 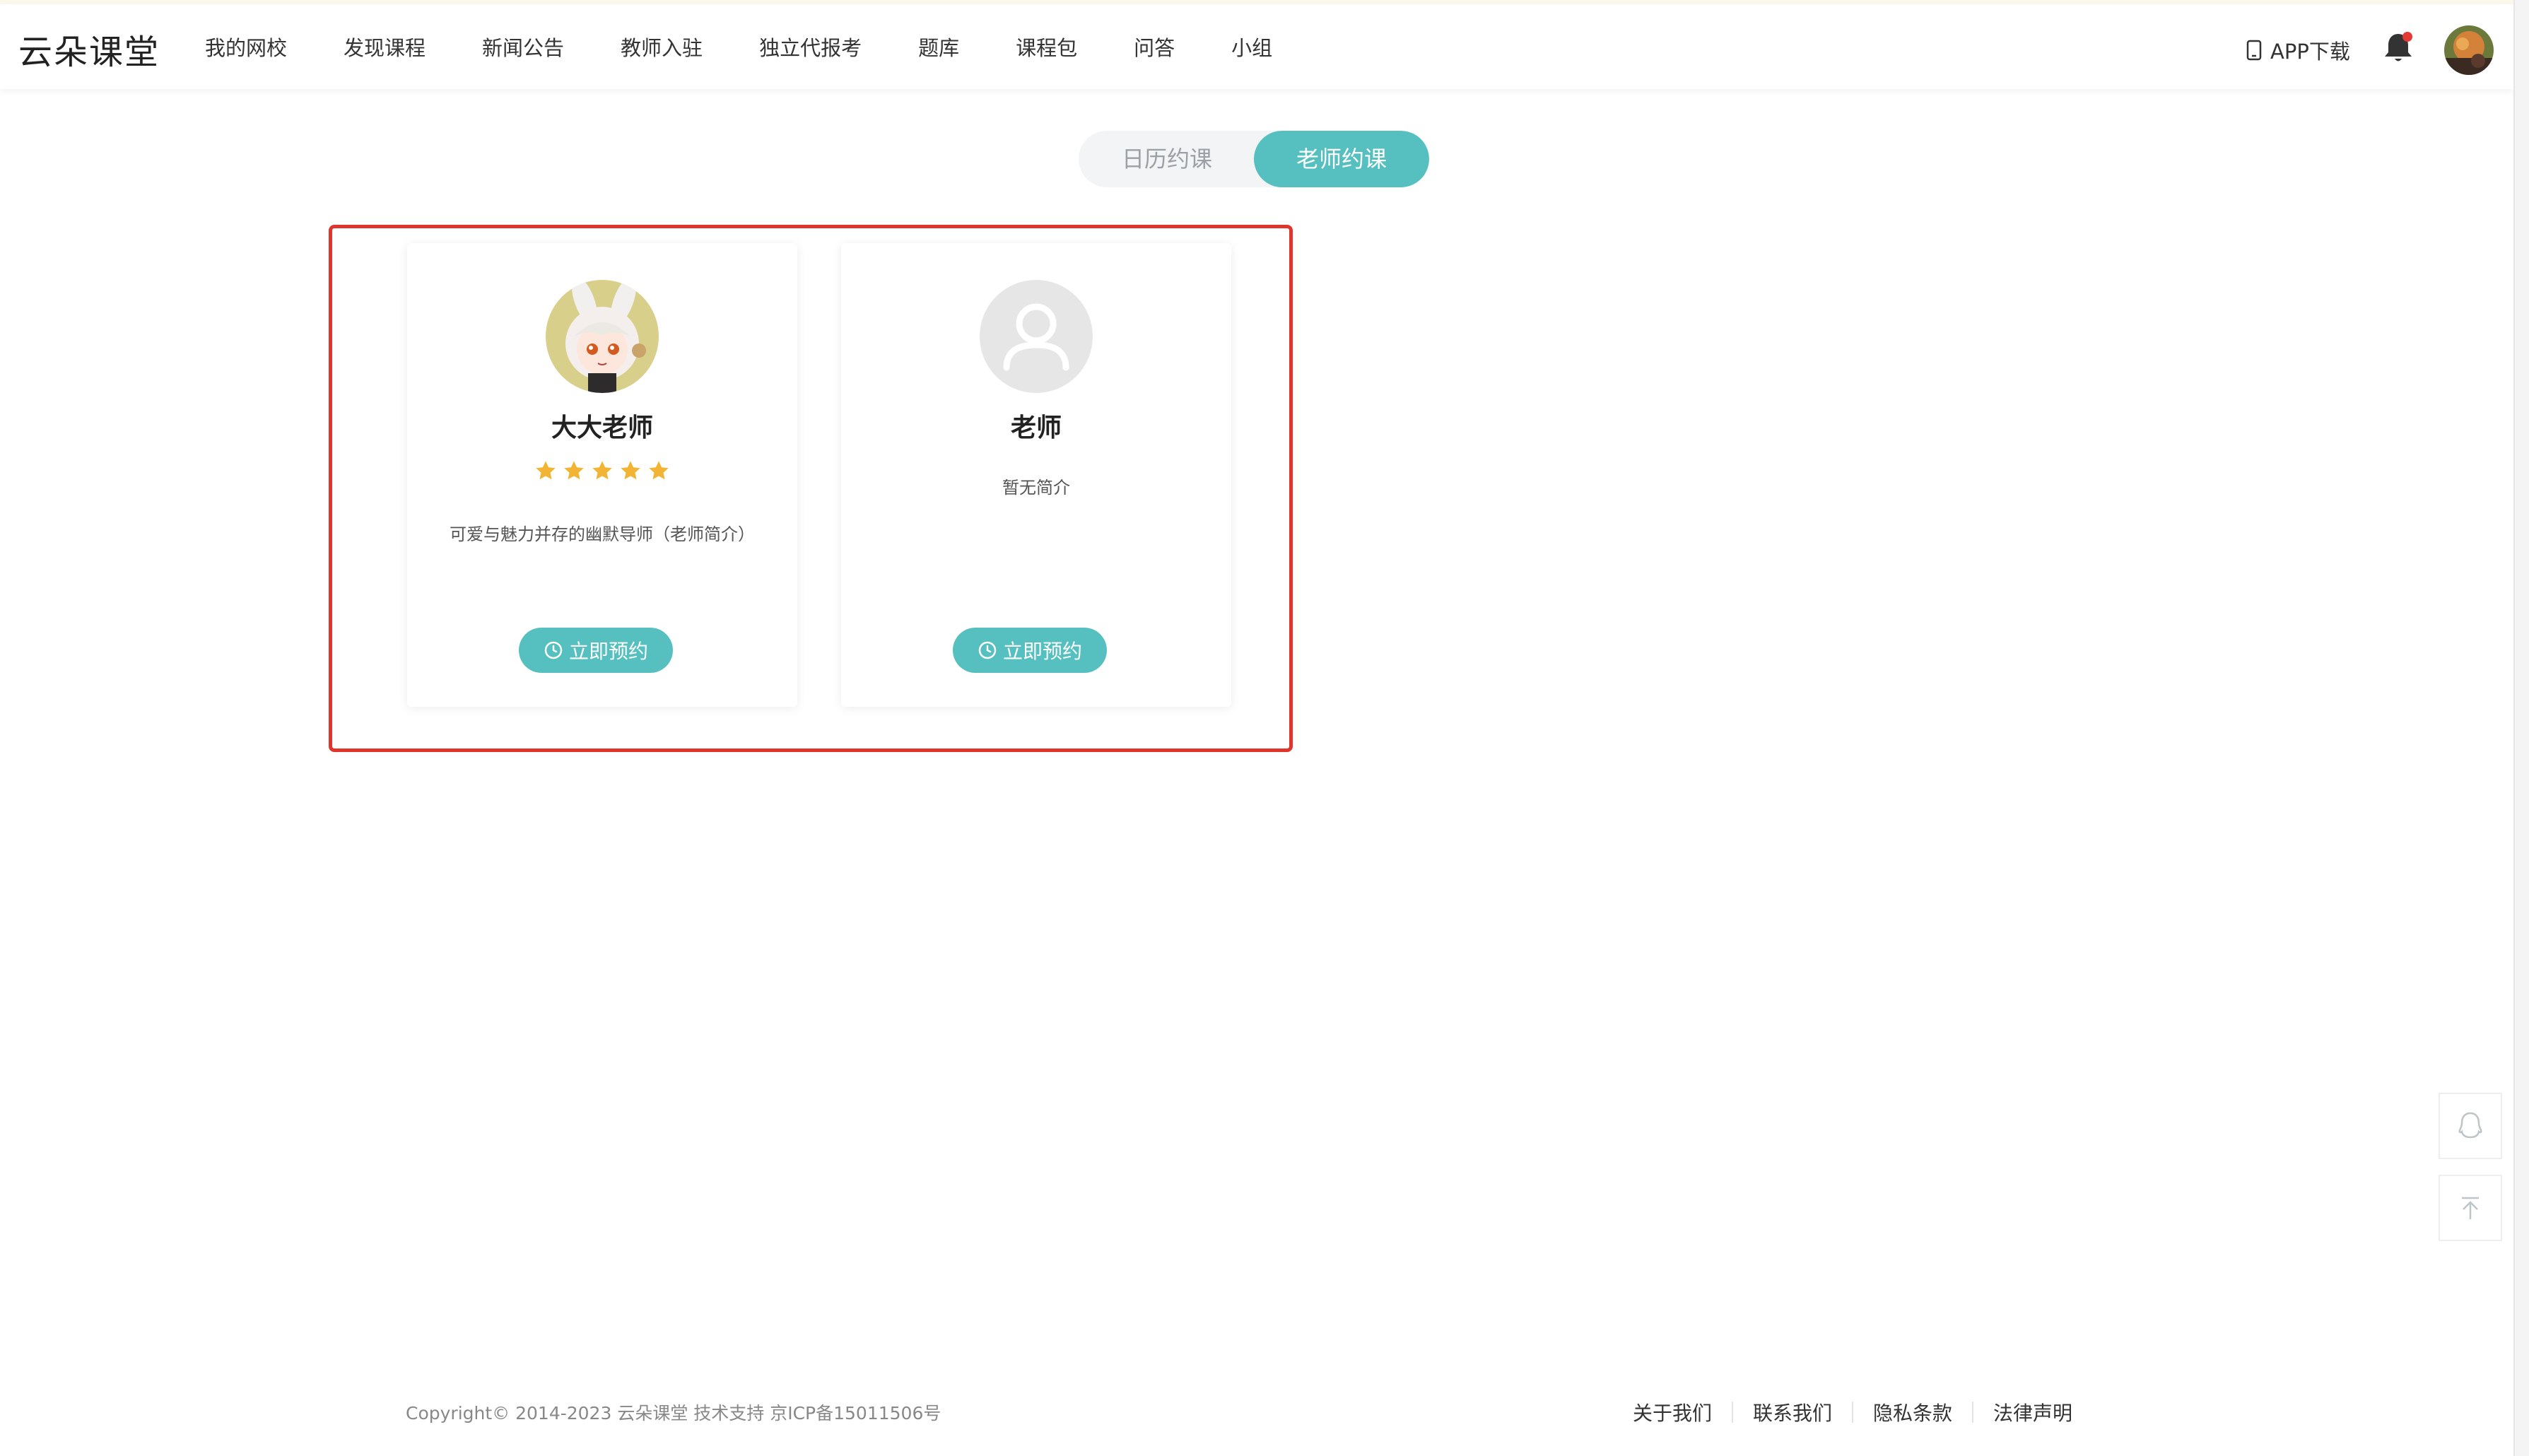 I want to click on teacher-avatar, so click(x=602, y=337).